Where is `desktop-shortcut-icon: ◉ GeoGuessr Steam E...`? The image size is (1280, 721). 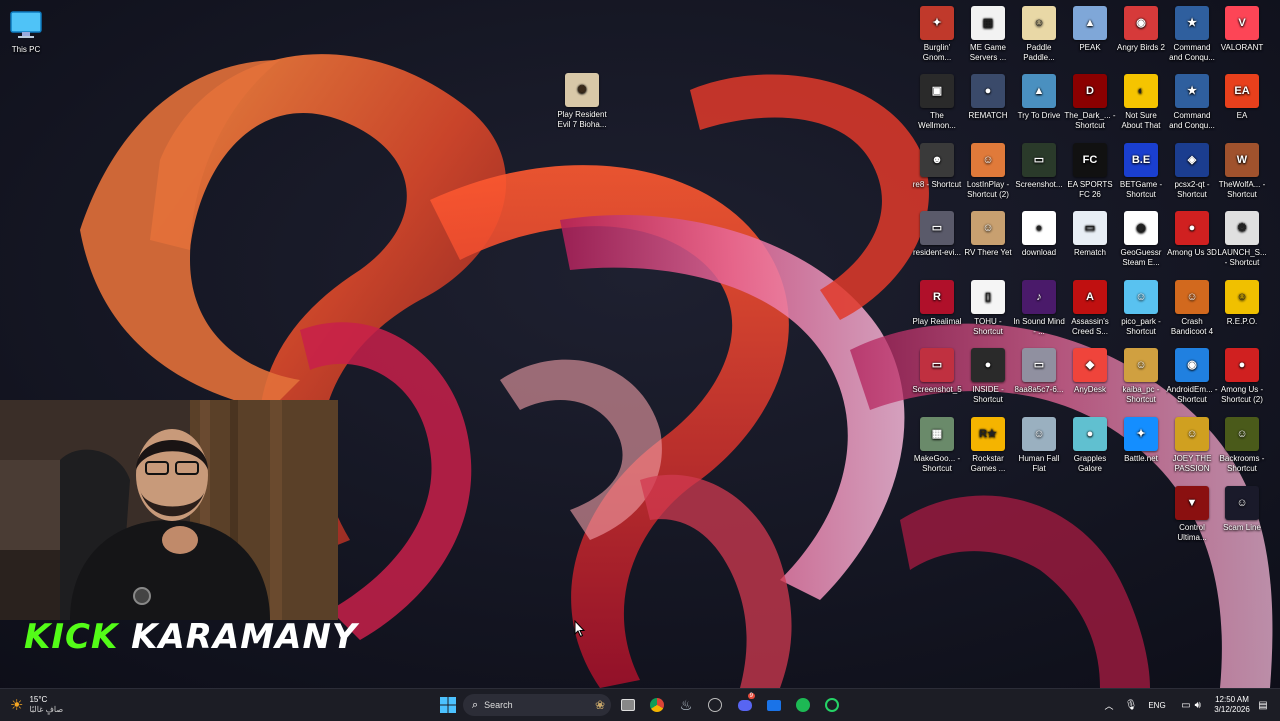 desktop-shortcut-icon: ◉ GeoGuessr Steam E... is located at coordinates (1141, 239).